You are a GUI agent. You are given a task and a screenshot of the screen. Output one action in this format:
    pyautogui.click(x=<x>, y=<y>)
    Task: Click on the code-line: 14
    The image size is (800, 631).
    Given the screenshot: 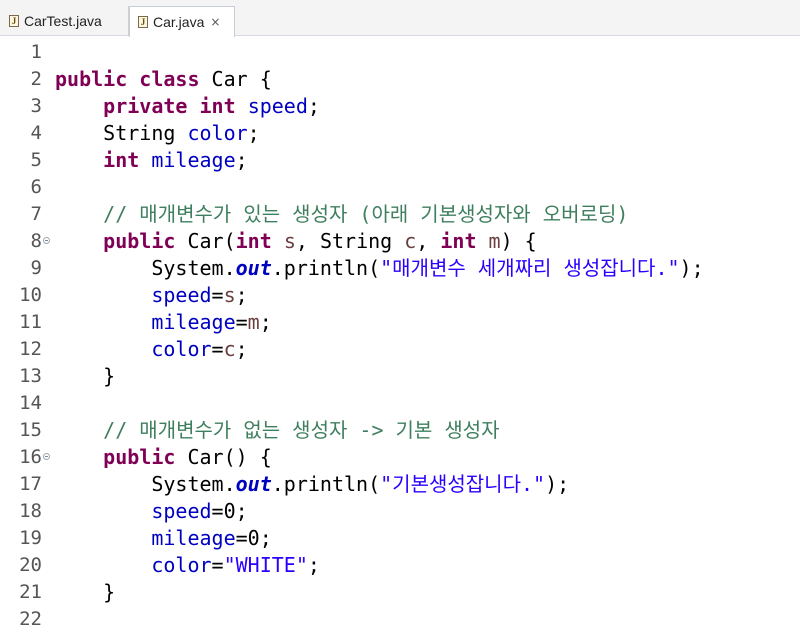 What is the action you would take?
    pyautogui.click(x=400, y=403)
    